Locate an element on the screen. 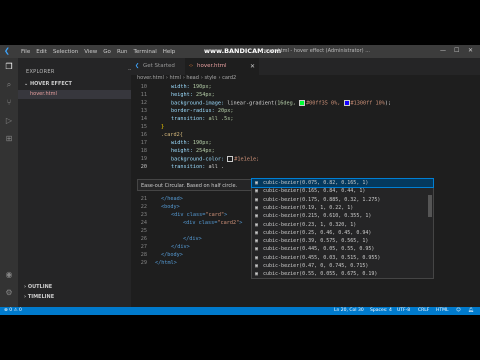 The height and width of the screenshot is (360, 480). line-number: 22 is located at coordinates (143, 207).